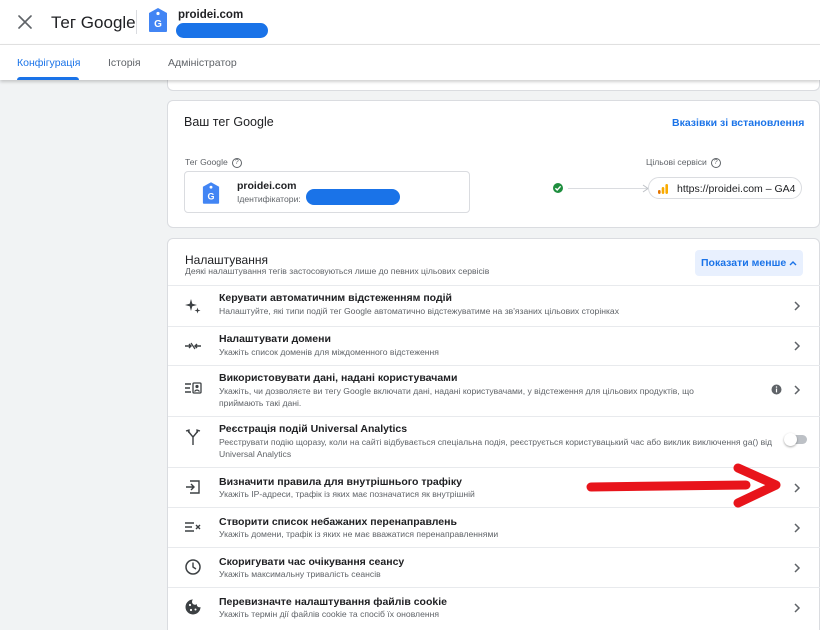 The width and height of the screenshot is (820, 630). I want to click on tab-history: Історія, so click(124, 63).